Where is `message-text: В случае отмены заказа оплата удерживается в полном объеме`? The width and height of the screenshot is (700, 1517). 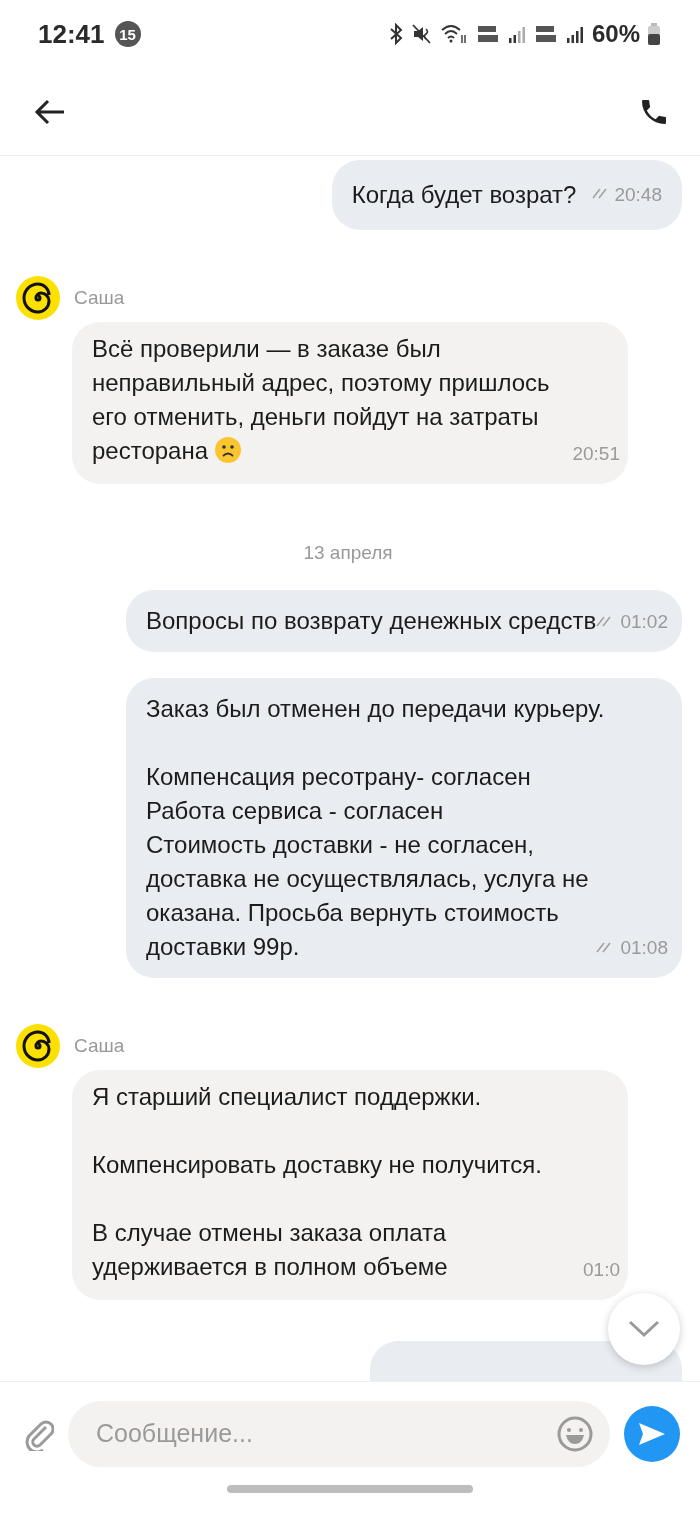 message-text: В случае отмены заказа оплата удерживается в полном объеме is located at coordinates (270, 1250).